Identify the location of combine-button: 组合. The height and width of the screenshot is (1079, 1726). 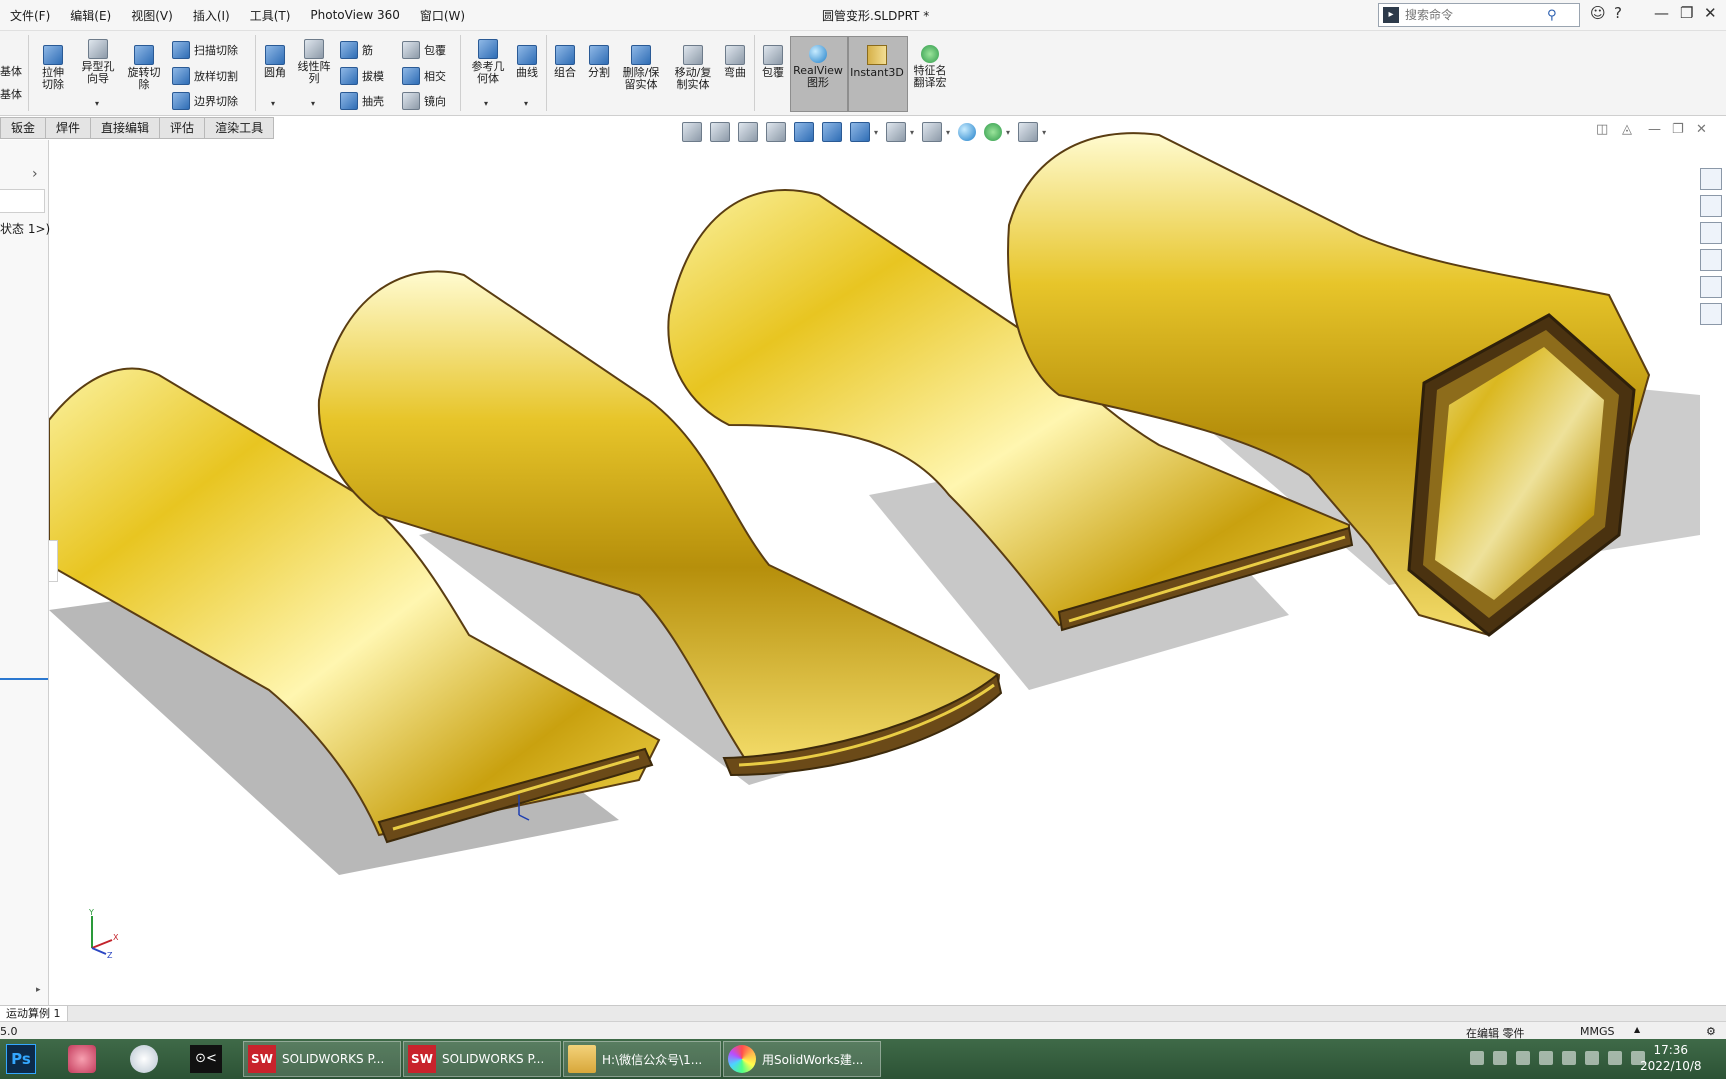
(565, 62).